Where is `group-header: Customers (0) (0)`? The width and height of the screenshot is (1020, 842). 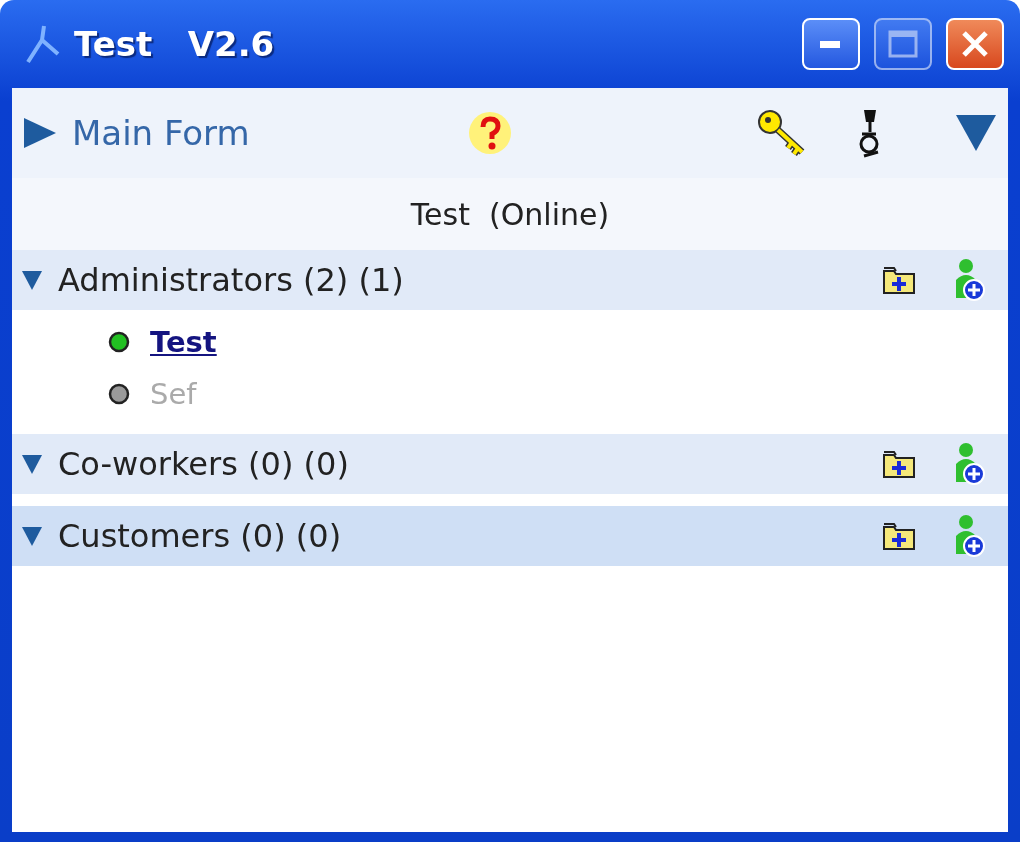 group-header: Customers (0) (0) is located at coordinates (510, 537).